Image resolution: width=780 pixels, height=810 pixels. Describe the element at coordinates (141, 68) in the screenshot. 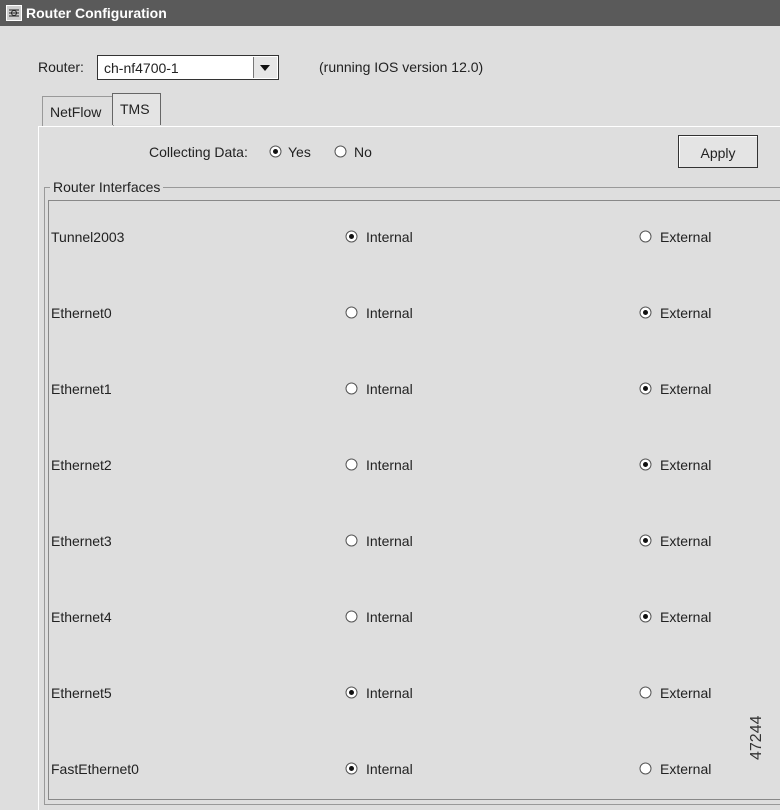

I see `router-select-value: ch-nf4700-1` at that location.